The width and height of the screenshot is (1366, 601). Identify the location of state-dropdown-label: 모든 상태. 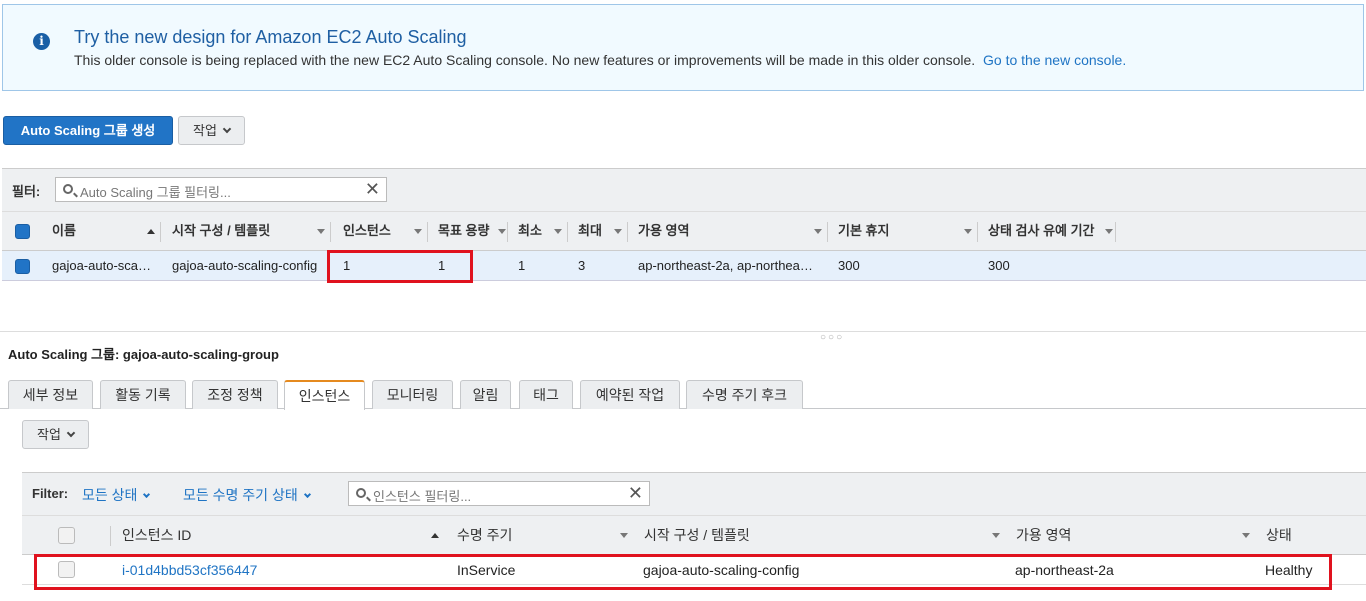
(110, 495).